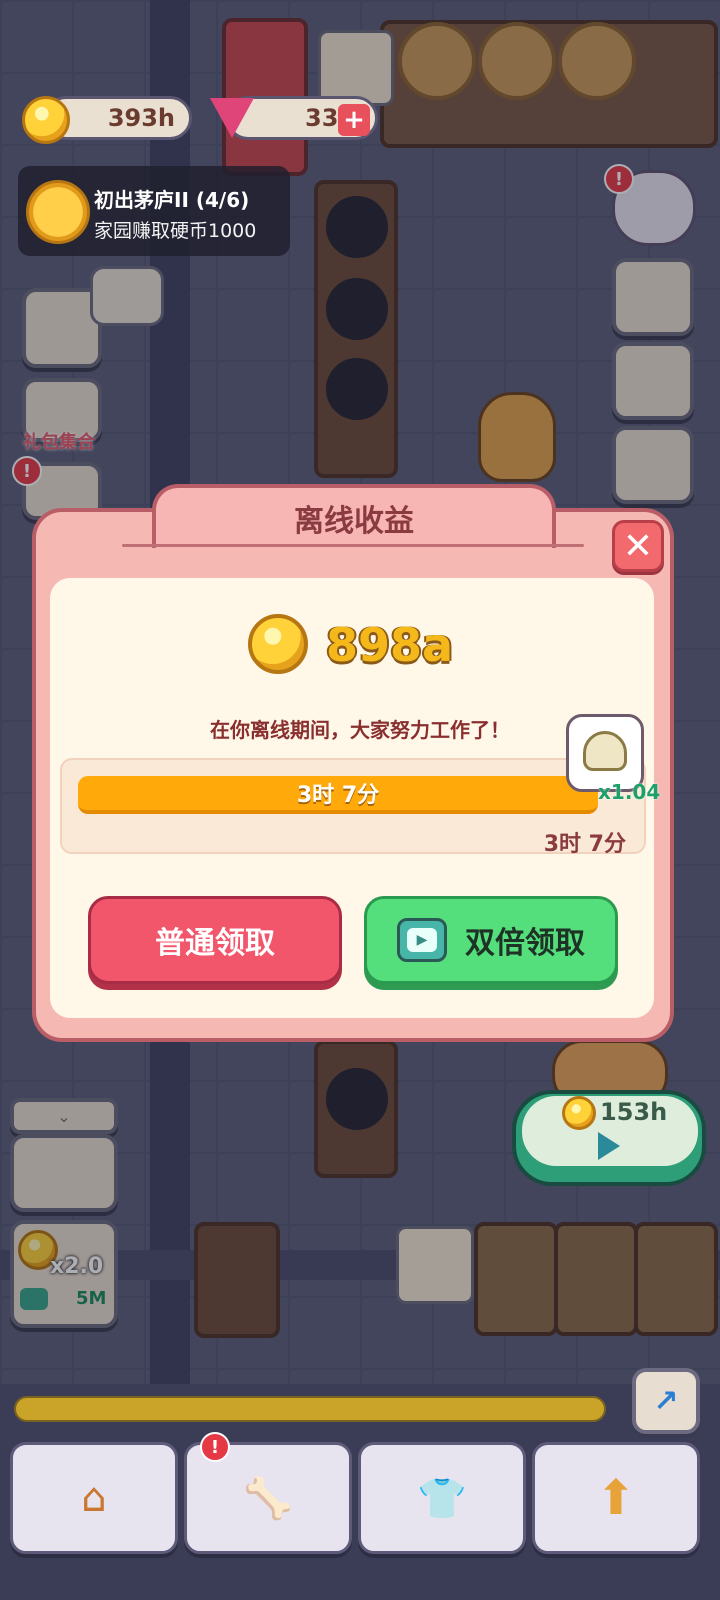 This screenshot has width=720, height=1600. I want to click on coin-amount: 393h, so click(141, 118).